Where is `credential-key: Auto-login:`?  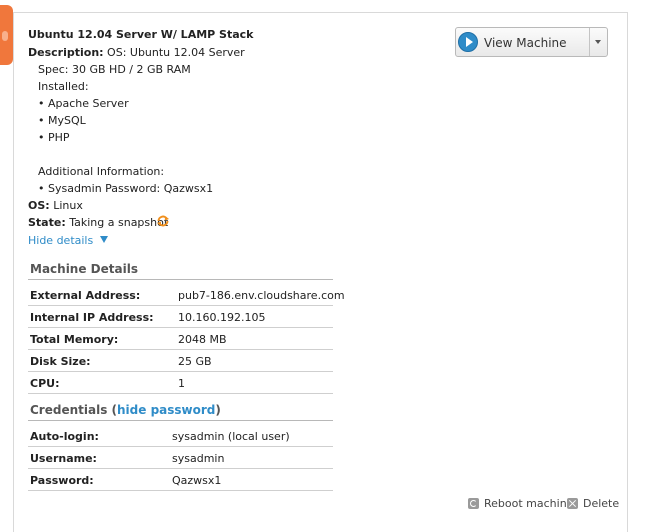 credential-key: Auto-login: is located at coordinates (64, 436).